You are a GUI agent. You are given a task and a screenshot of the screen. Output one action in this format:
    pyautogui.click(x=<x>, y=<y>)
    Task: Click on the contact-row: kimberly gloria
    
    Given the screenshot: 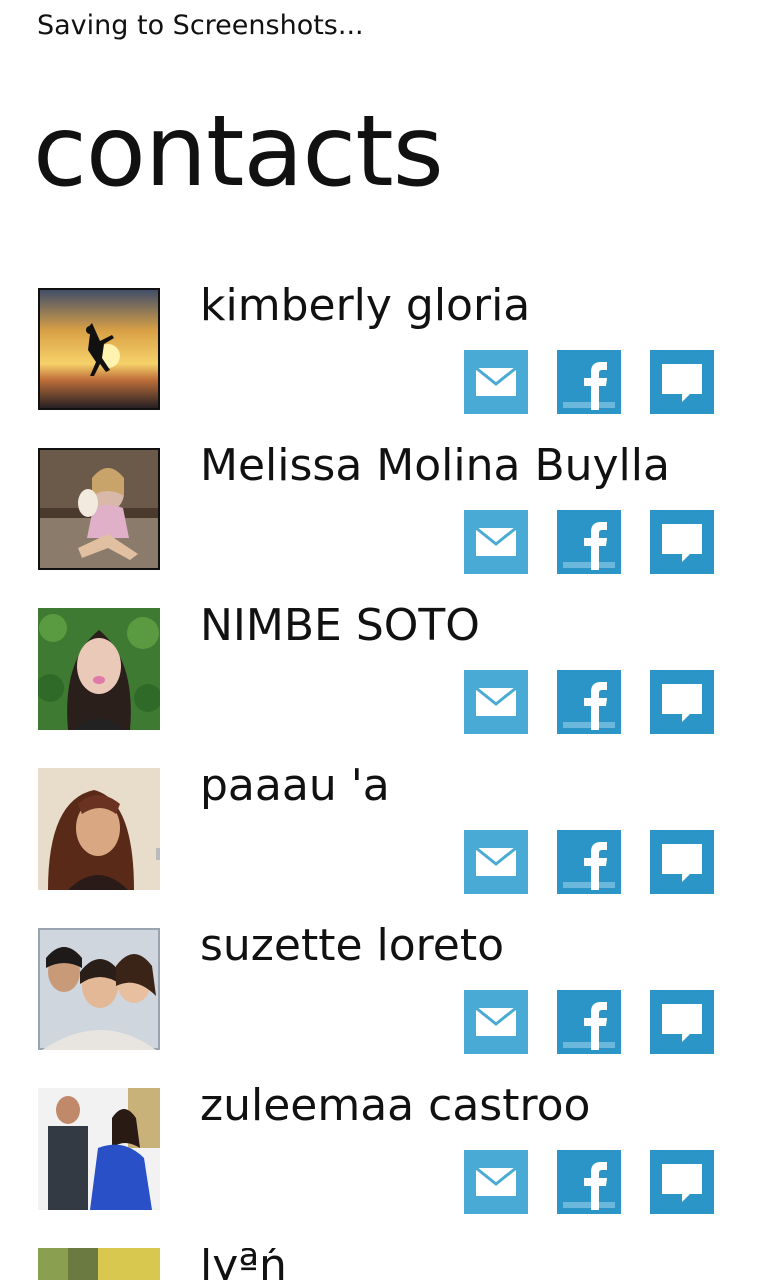 What is the action you would take?
    pyautogui.click(x=384, y=364)
    